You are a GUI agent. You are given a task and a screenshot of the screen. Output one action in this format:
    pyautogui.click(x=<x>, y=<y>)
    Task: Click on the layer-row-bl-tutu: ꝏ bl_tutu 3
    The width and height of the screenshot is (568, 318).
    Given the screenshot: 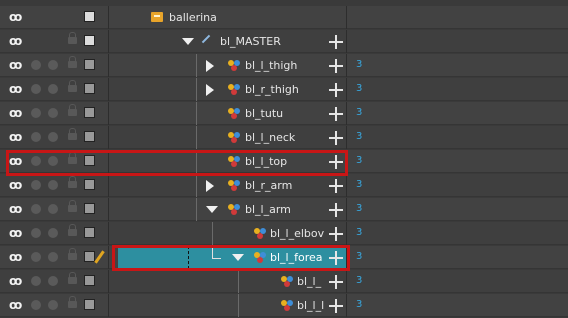 What is the action you would take?
    pyautogui.click(x=284, y=113)
    